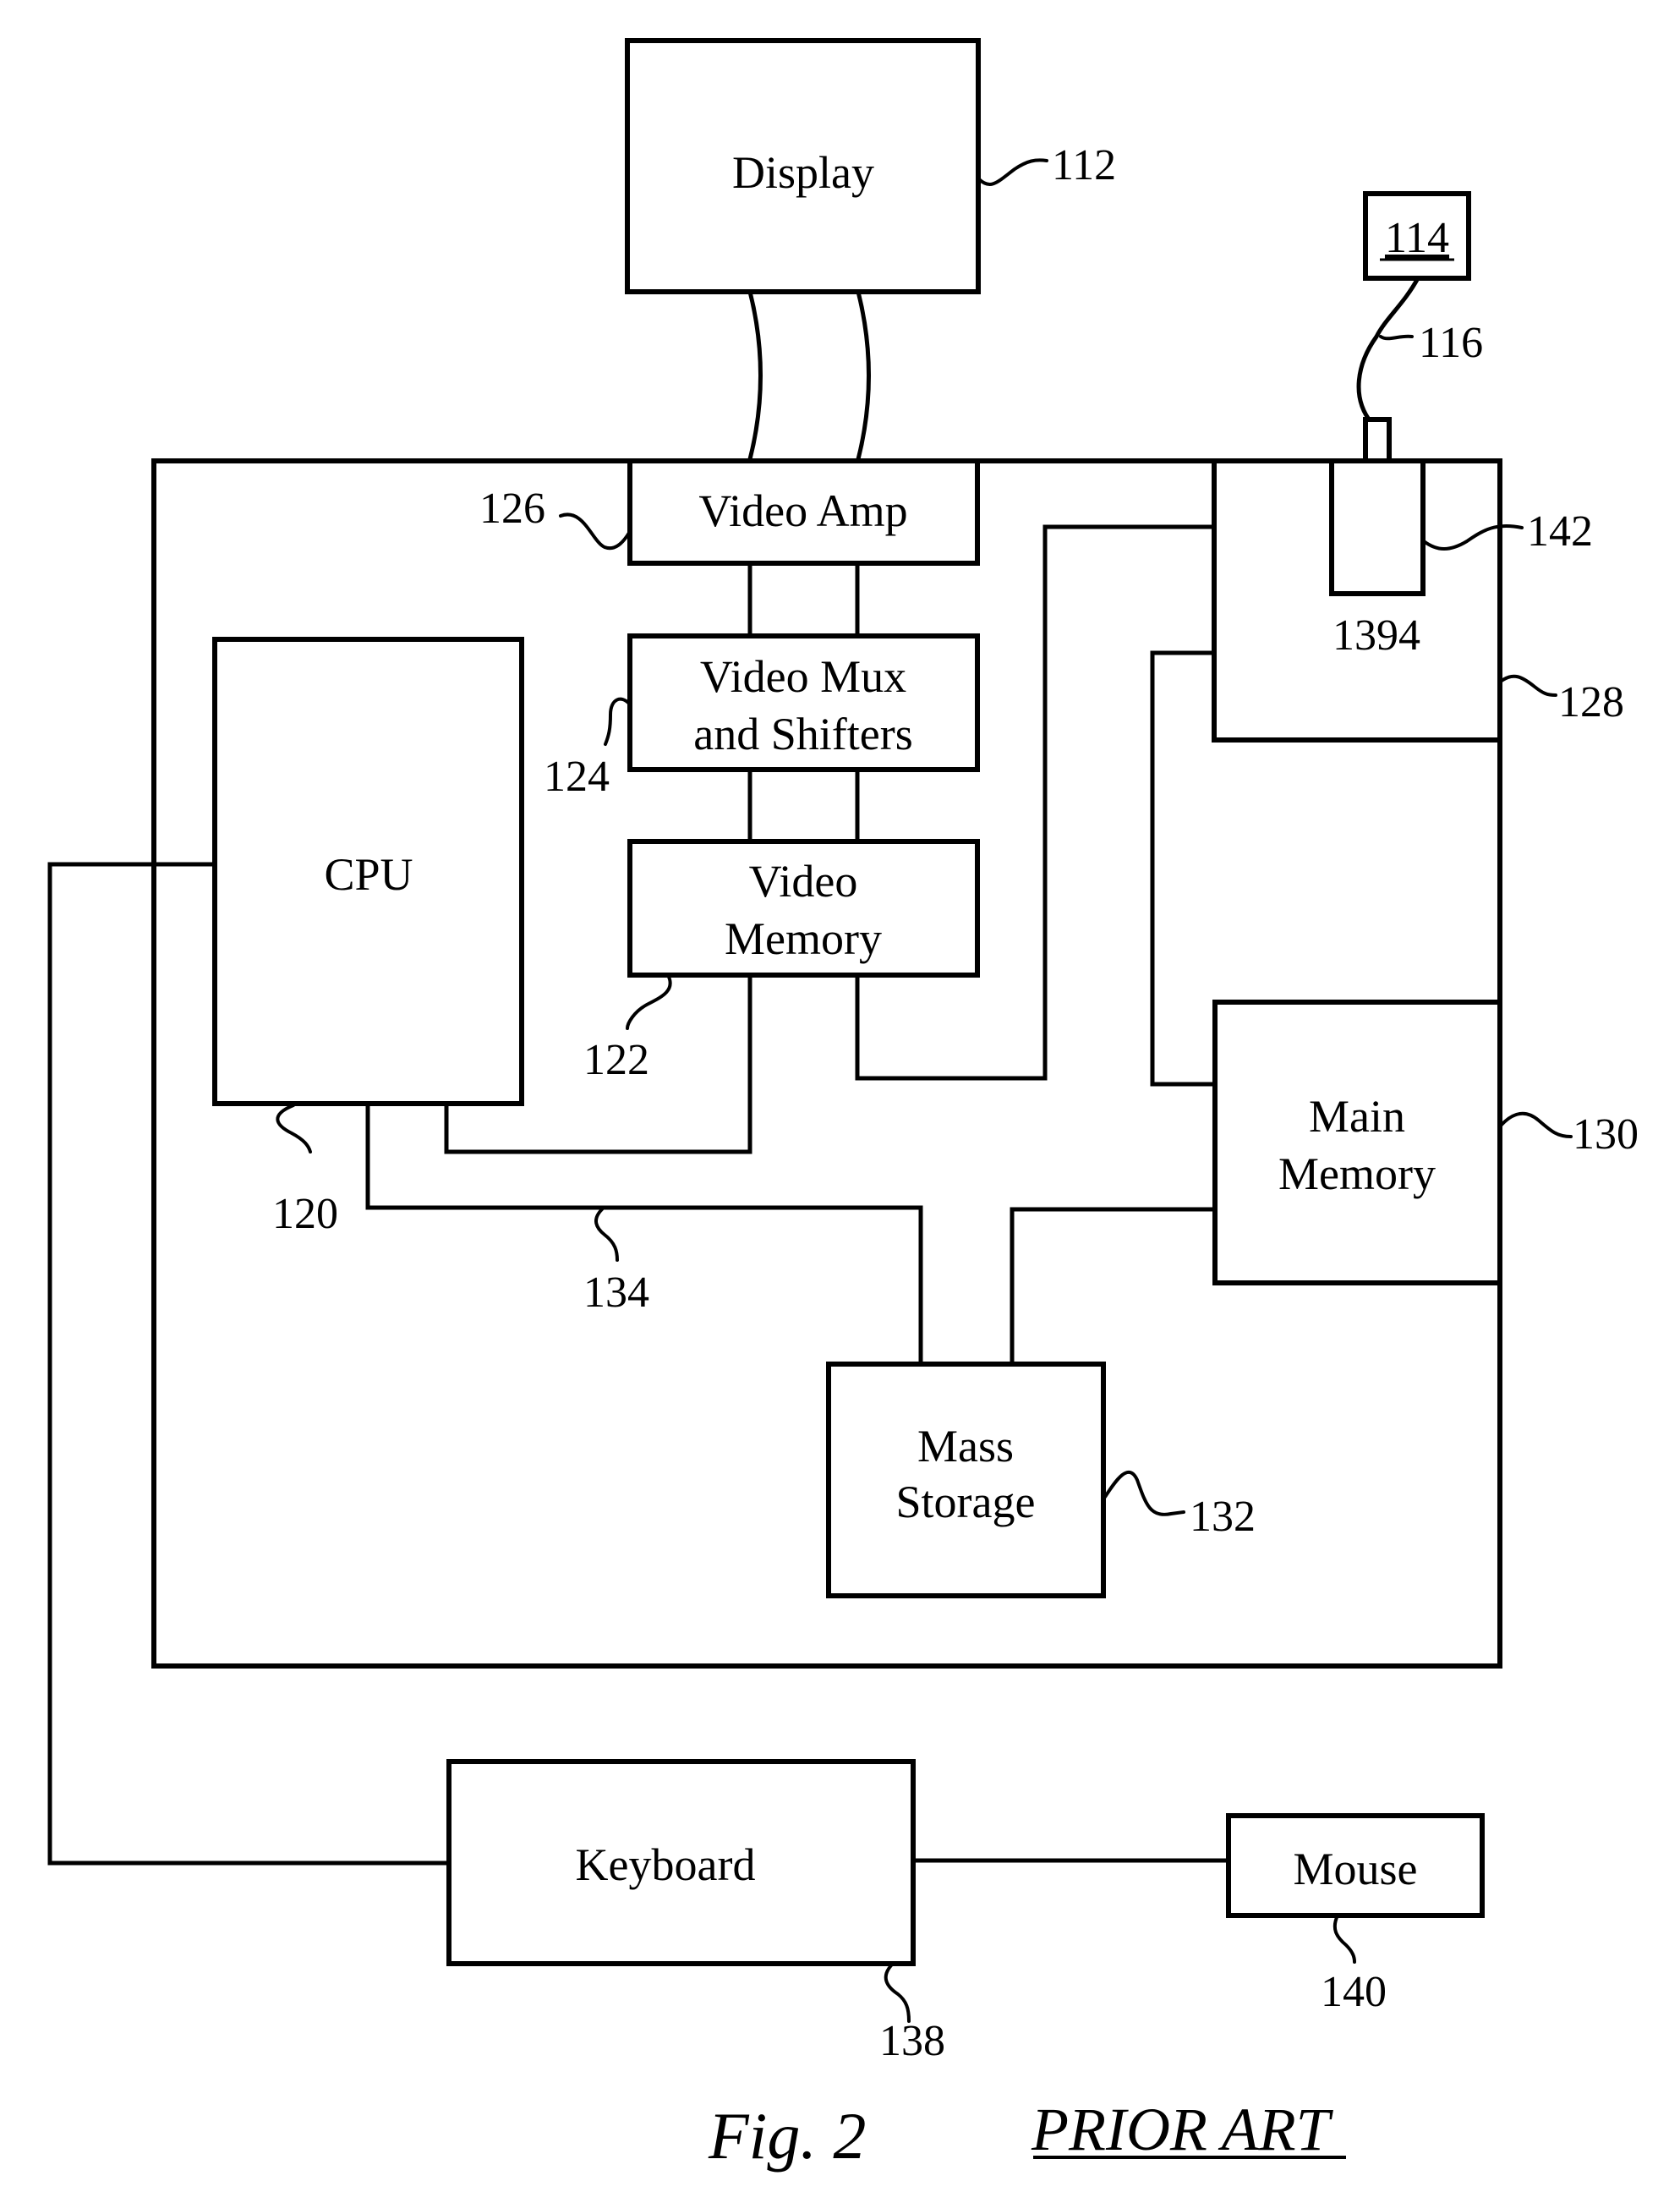 This screenshot has width=1680, height=2203. Describe the element at coordinates (1034, 802) in the screenshot. I see `video-memory-io-wire` at that location.